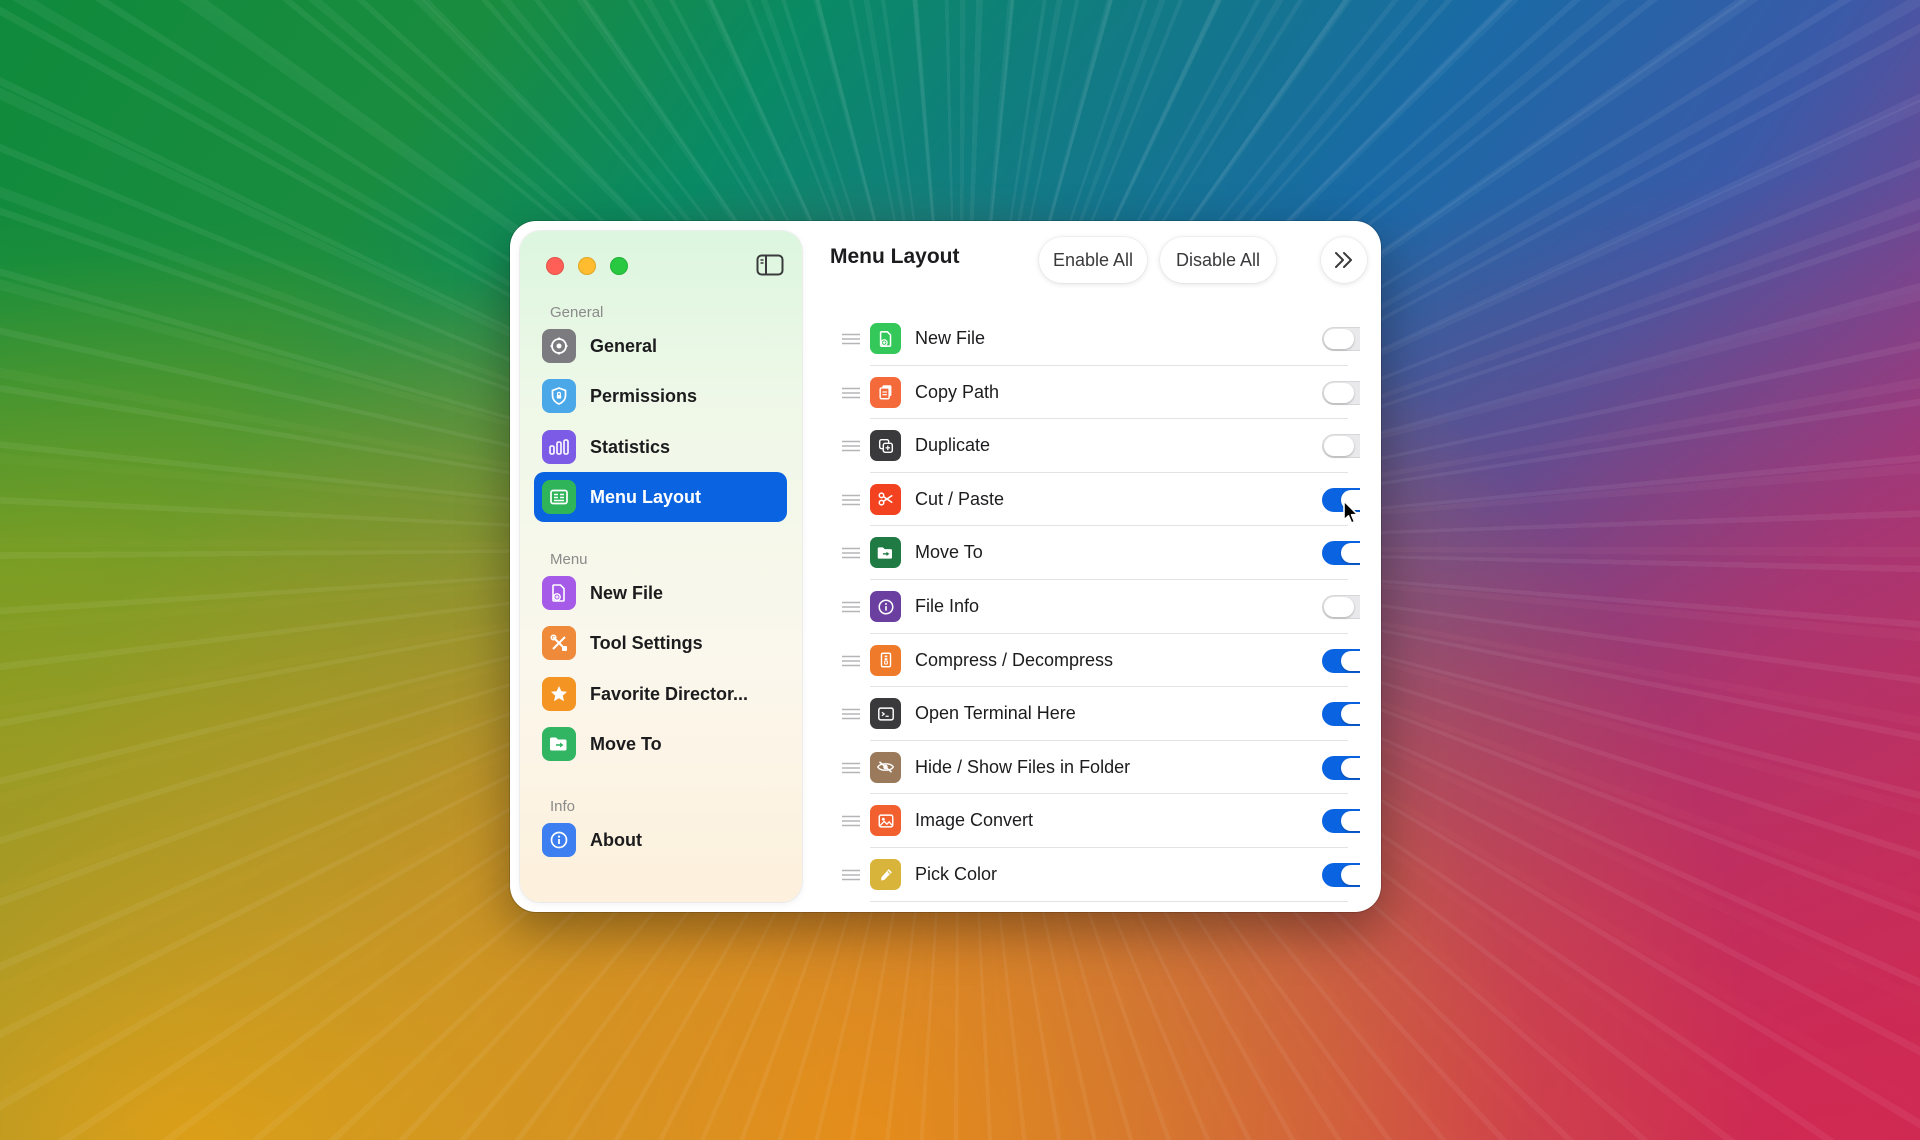 This screenshot has height=1140, width=1920. I want to click on star-icon, so click(559, 694).